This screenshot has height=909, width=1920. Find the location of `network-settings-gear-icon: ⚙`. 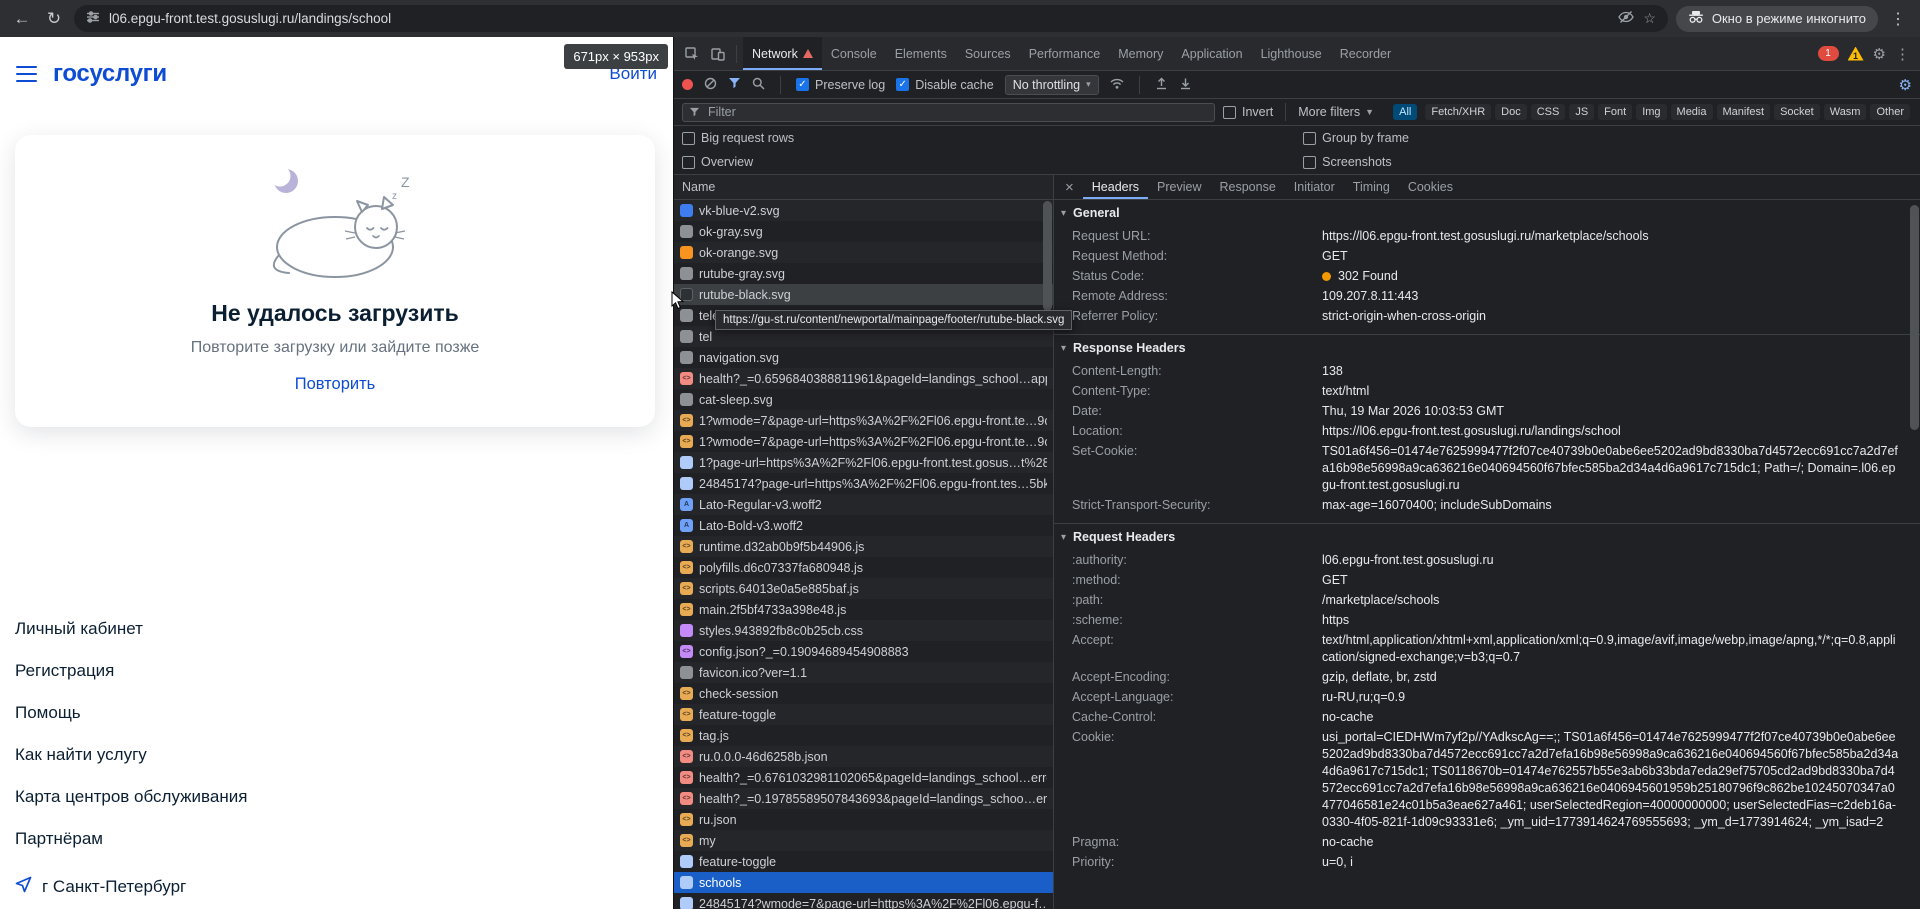

network-settings-gear-icon: ⚙ is located at coordinates (1905, 85).